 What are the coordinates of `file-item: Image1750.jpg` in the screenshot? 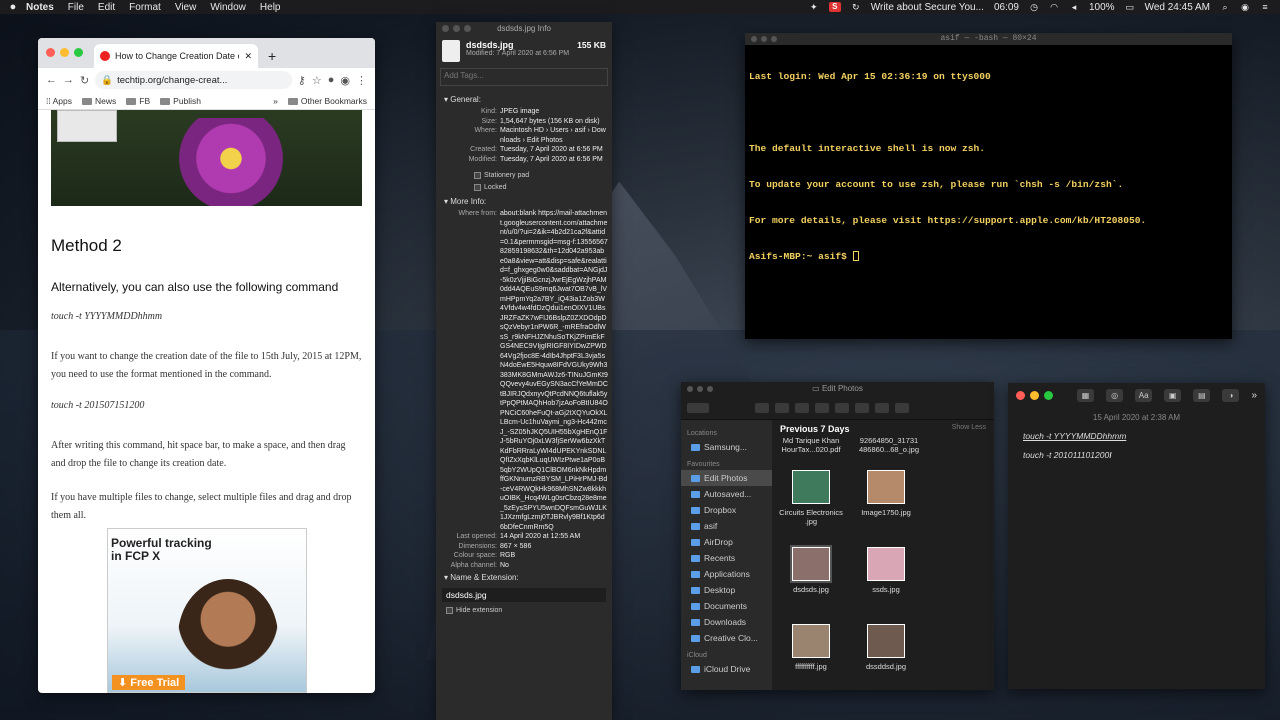 It's located at (886, 493).